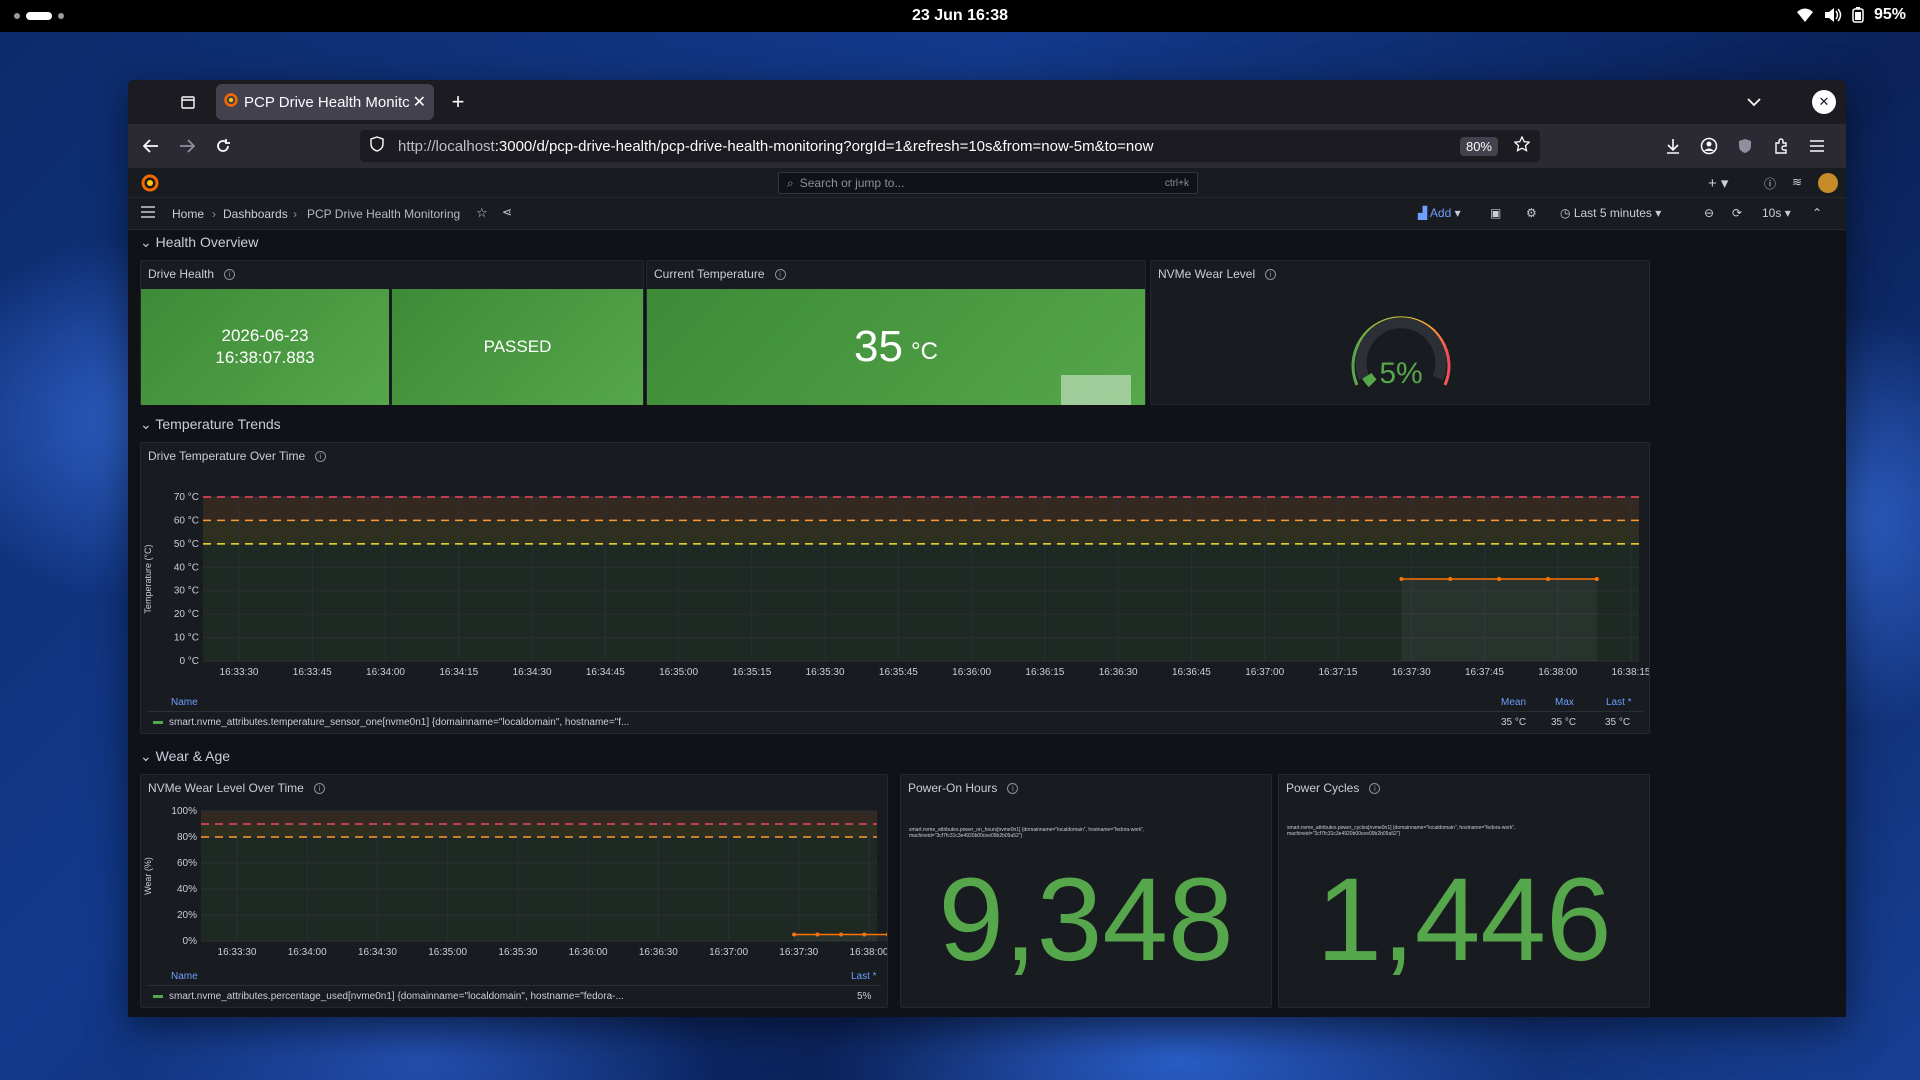 The image size is (1920, 1080). What do you see at coordinates (1478, 146) in the screenshot?
I see `zoom-level-badge: 80%` at bounding box center [1478, 146].